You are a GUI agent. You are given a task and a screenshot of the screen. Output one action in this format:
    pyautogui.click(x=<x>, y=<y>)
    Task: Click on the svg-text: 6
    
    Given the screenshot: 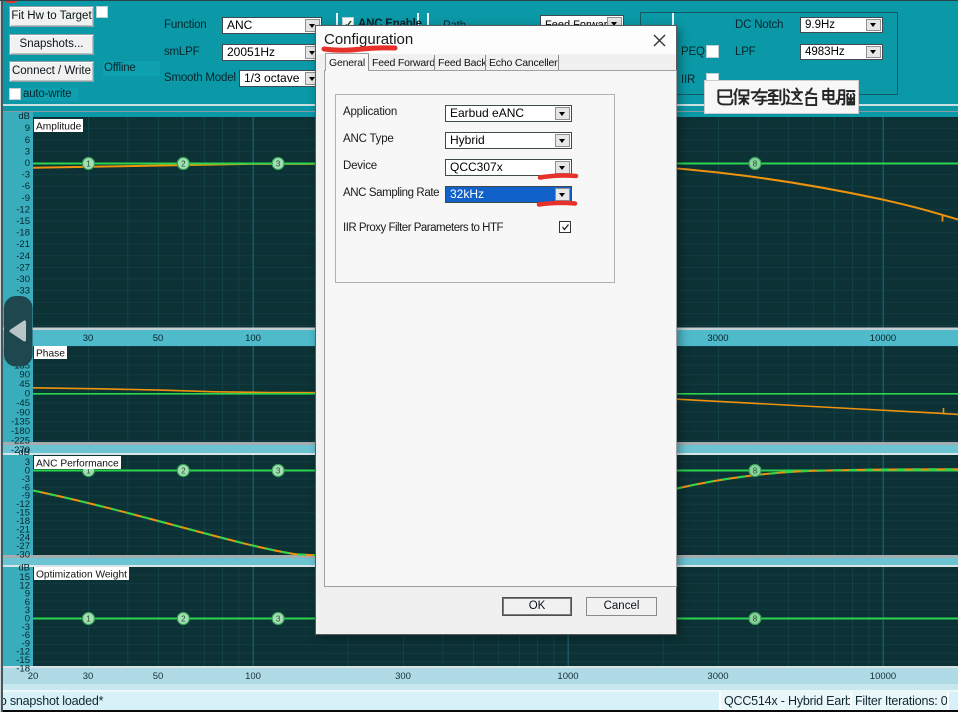 What is the action you would take?
    pyautogui.click(x=27, y=140)
    